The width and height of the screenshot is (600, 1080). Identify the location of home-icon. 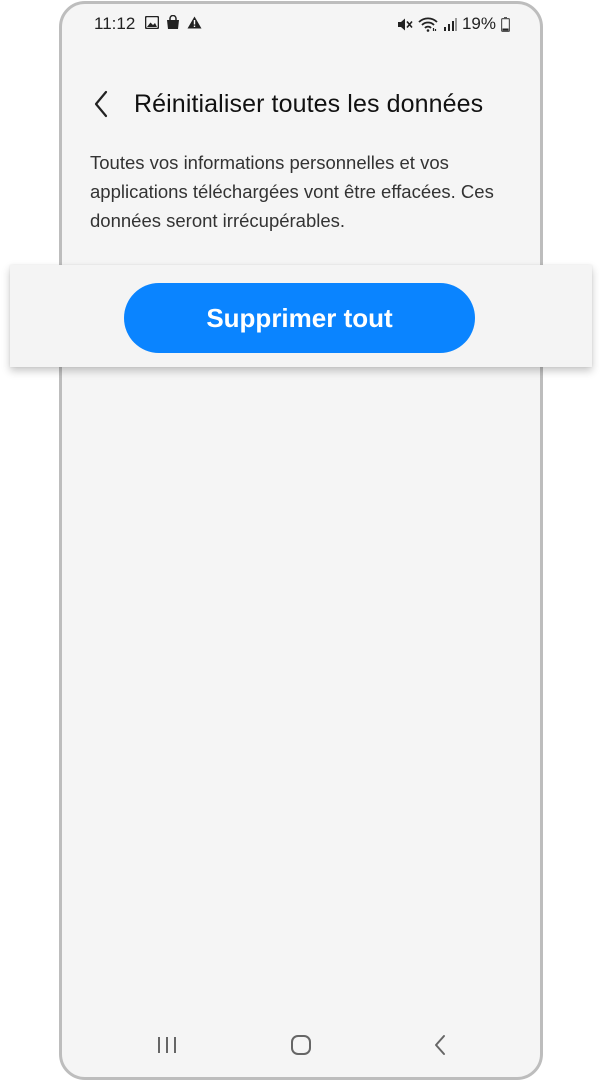
(301, 1047).